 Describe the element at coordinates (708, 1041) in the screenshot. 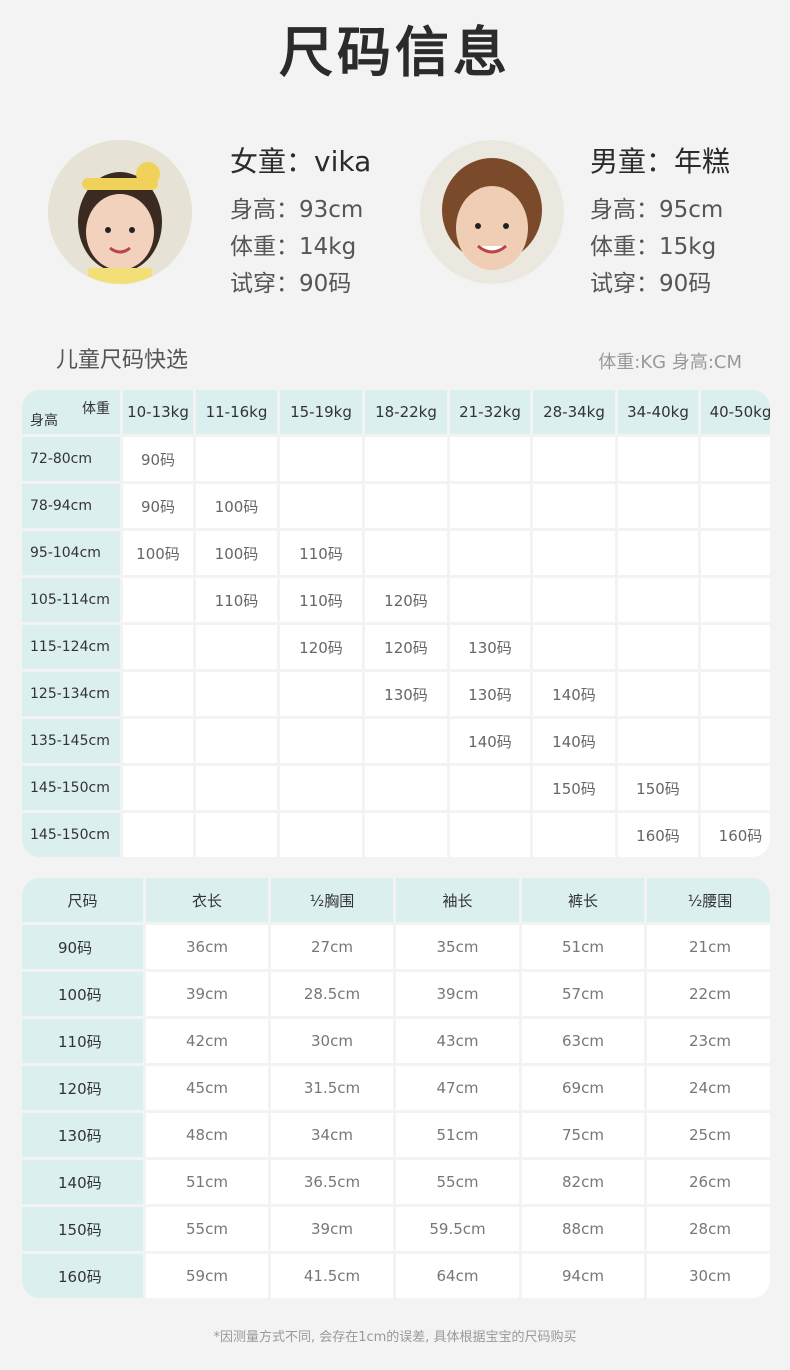

I see `measurement-cell: 23cm` at that location.